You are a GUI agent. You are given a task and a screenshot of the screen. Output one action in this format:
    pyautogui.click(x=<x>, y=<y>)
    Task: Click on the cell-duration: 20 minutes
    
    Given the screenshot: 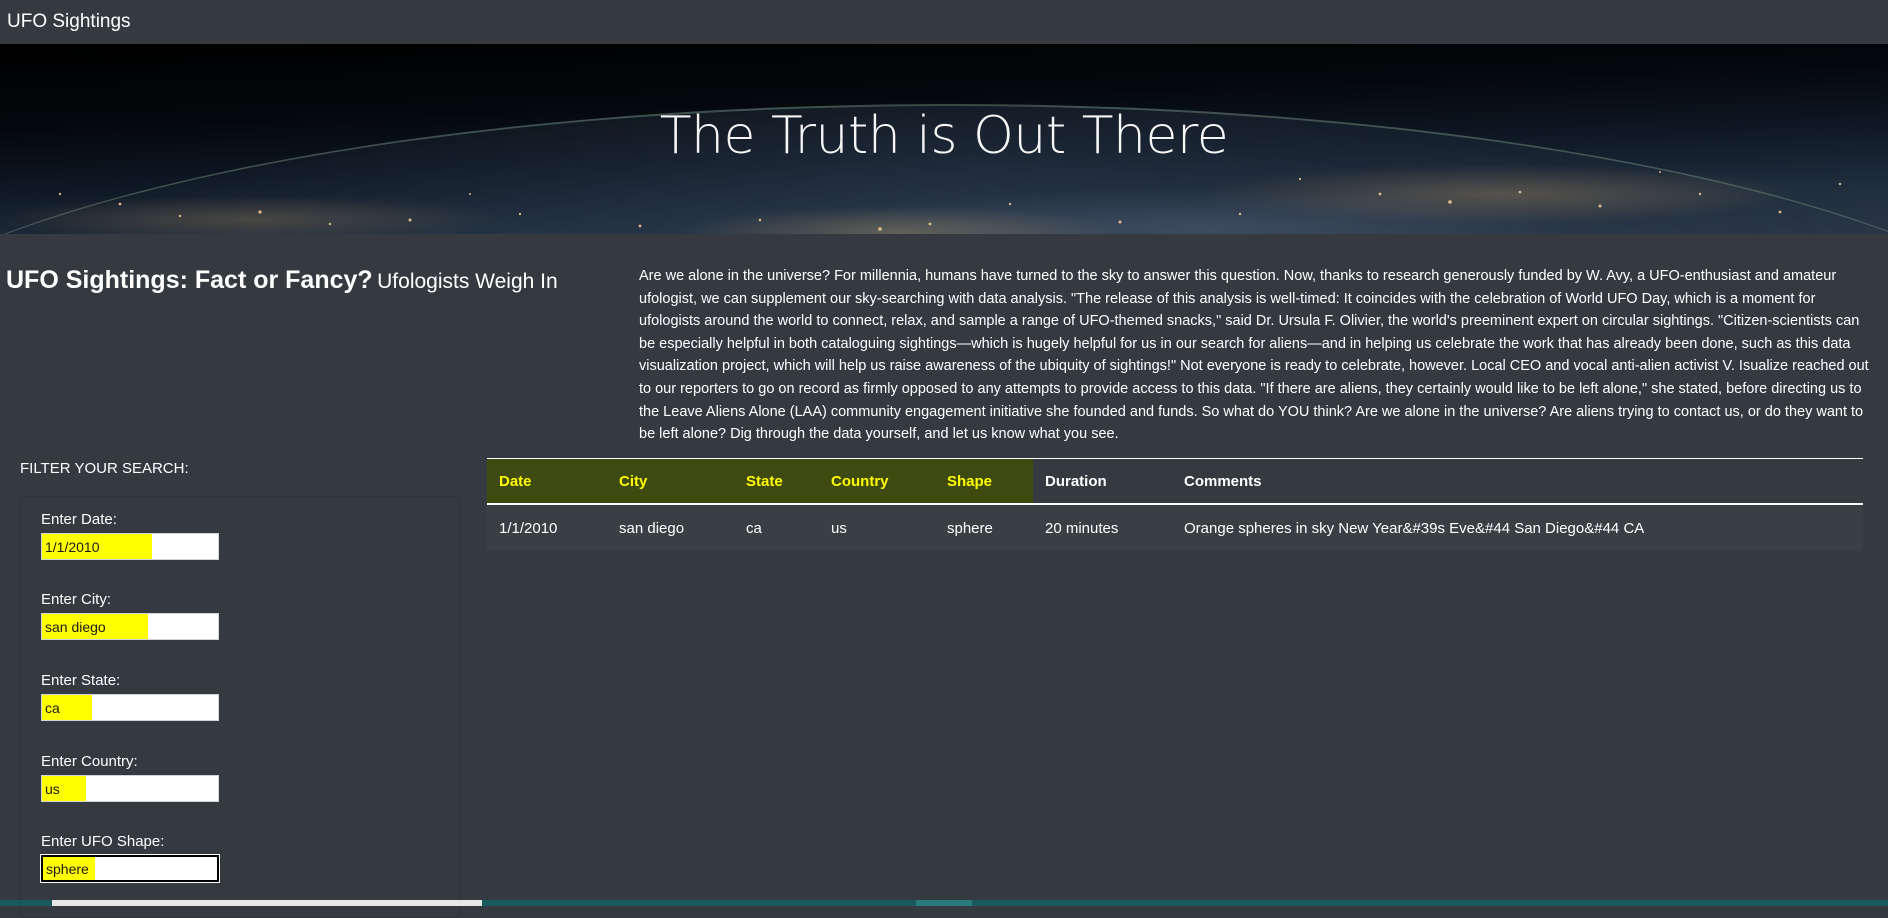 What is the action you would take?
    pyautogui.click(x=1102, y=527)
    